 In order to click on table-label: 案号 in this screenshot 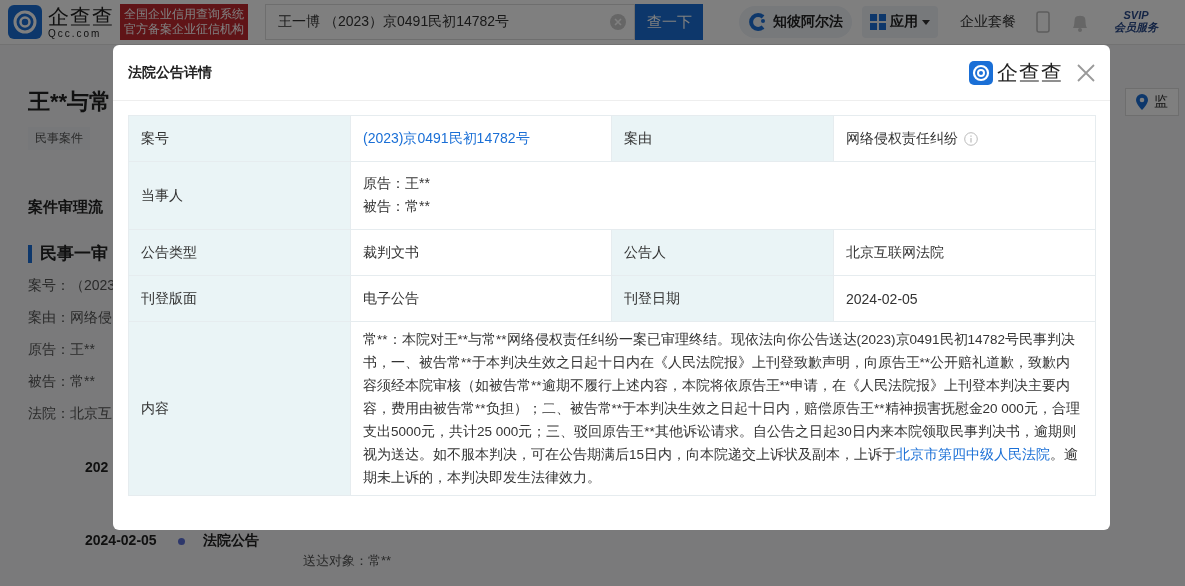, I will do `click(240, 138)`.